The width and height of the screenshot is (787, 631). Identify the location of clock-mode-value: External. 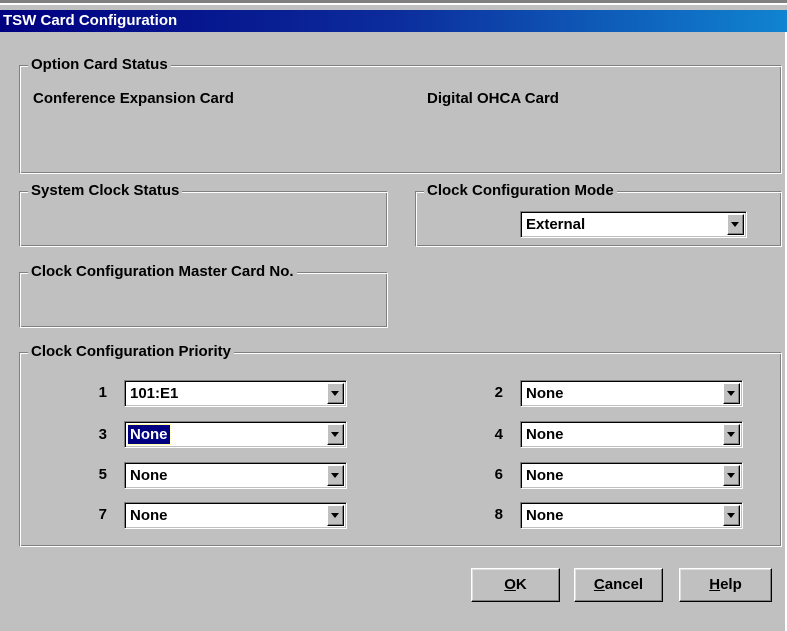
(556, 224).